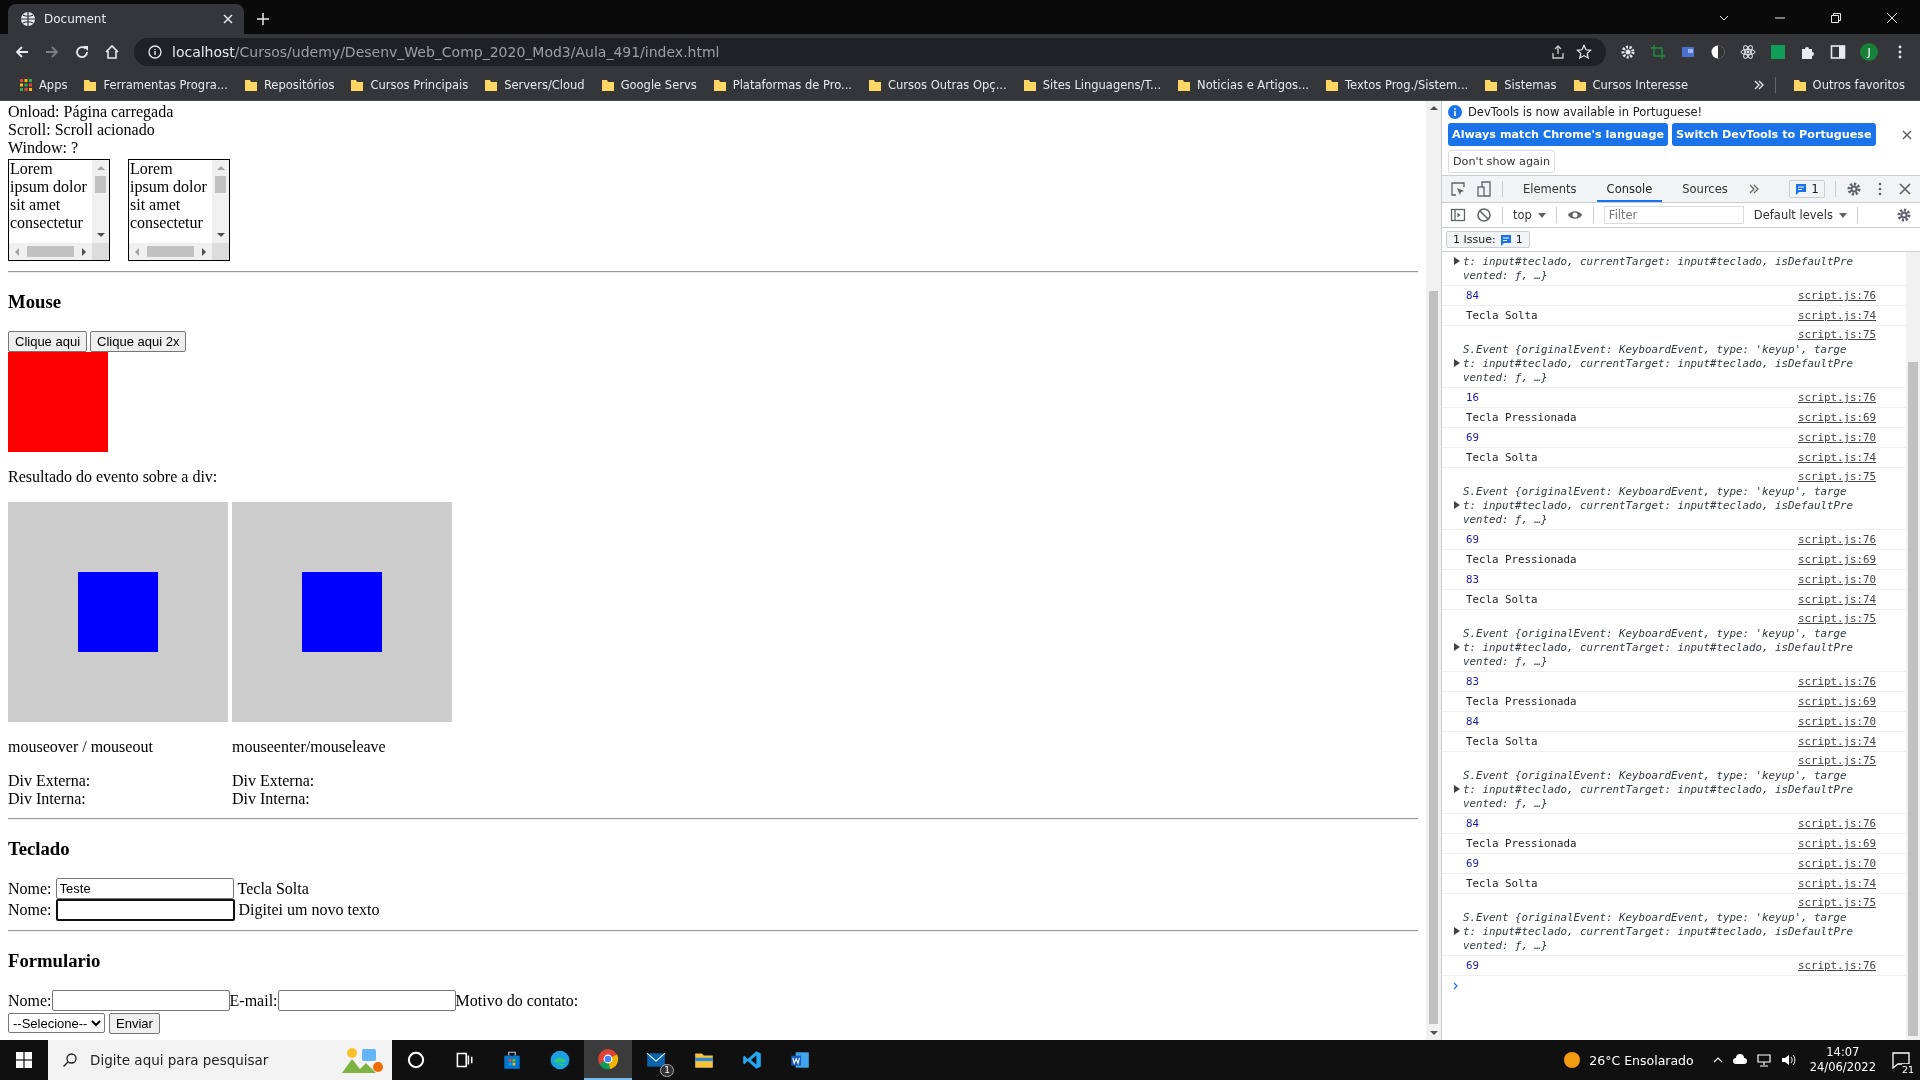 The image size is (1920, 1080). What do you see at coordinates (1774, 134) in the screenshot?
I see `language-button: Switch DevTools to Portuguese` at bounding box center [1774, 134].